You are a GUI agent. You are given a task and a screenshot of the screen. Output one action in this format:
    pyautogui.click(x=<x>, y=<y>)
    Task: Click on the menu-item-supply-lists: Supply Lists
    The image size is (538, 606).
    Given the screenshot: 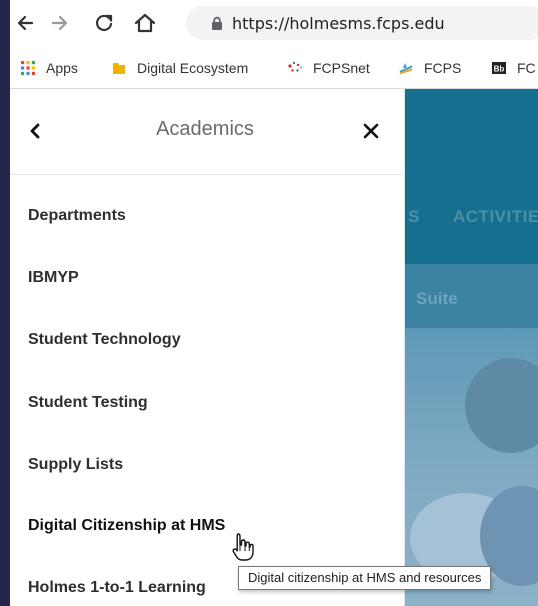 What is the action you would take?
    pyautogui.click(x=208, y=465)
    